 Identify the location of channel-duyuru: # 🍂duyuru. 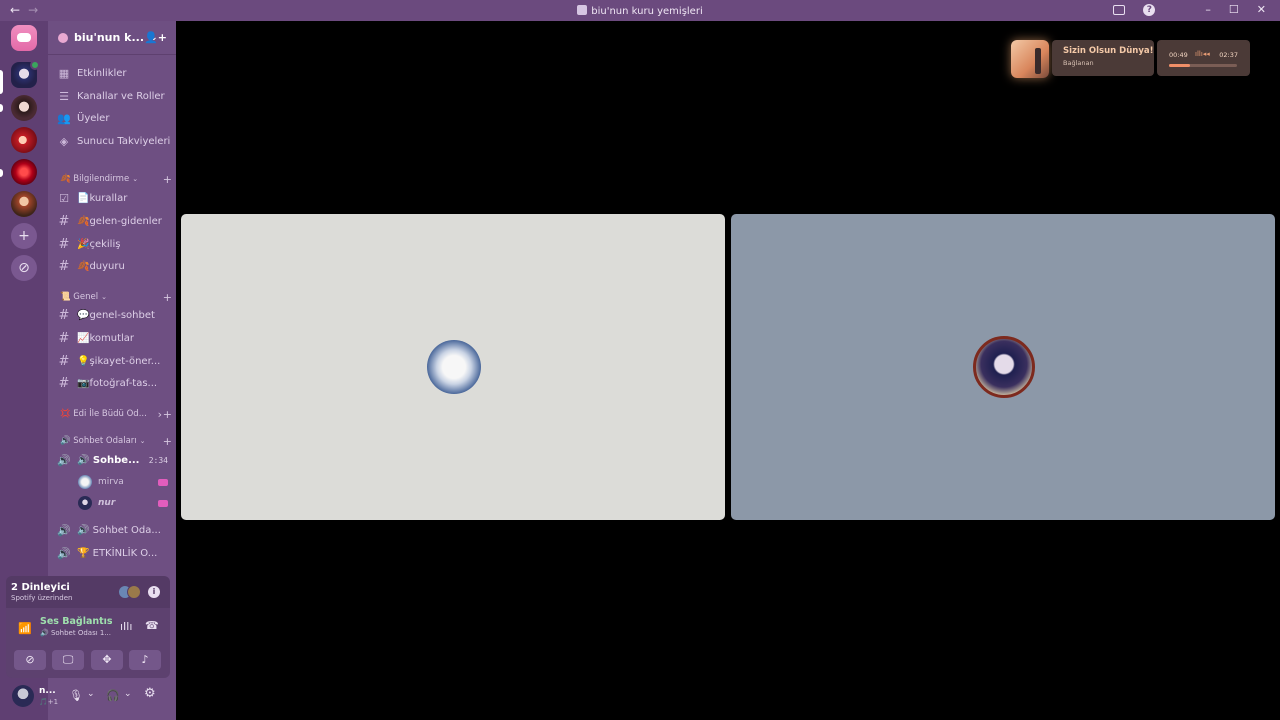
(115, 266).